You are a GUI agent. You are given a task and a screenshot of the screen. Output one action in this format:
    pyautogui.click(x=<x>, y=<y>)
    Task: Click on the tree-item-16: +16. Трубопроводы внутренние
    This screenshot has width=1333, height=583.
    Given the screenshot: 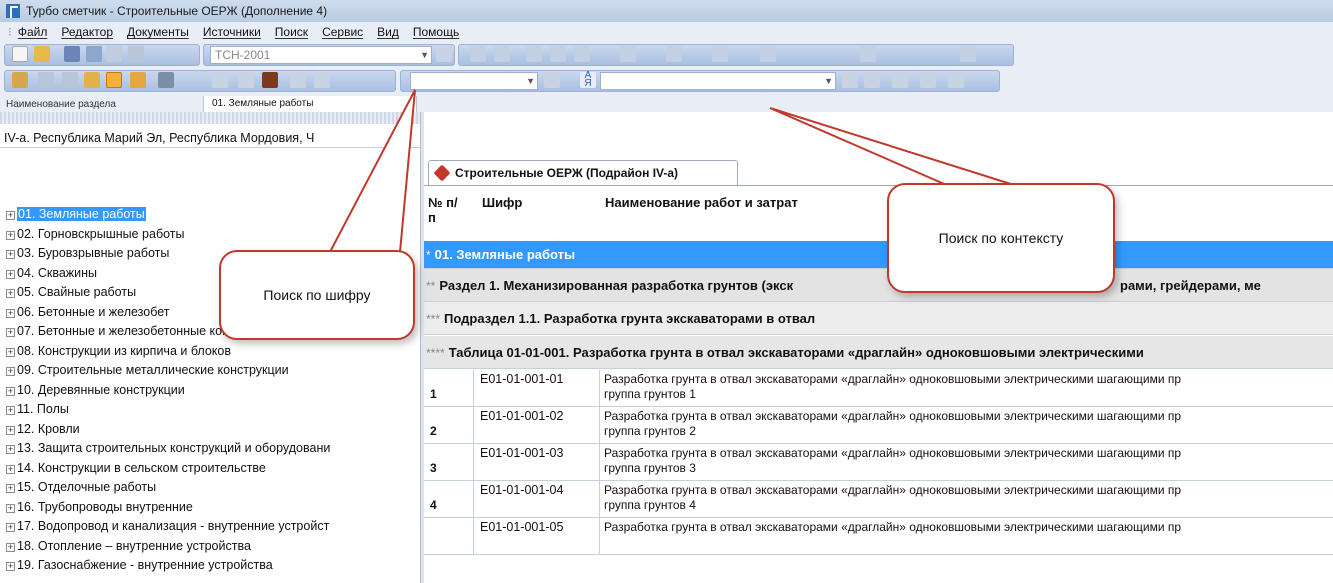 What is the action you would take?
    pyautogui.click(x=210, y=508)
    